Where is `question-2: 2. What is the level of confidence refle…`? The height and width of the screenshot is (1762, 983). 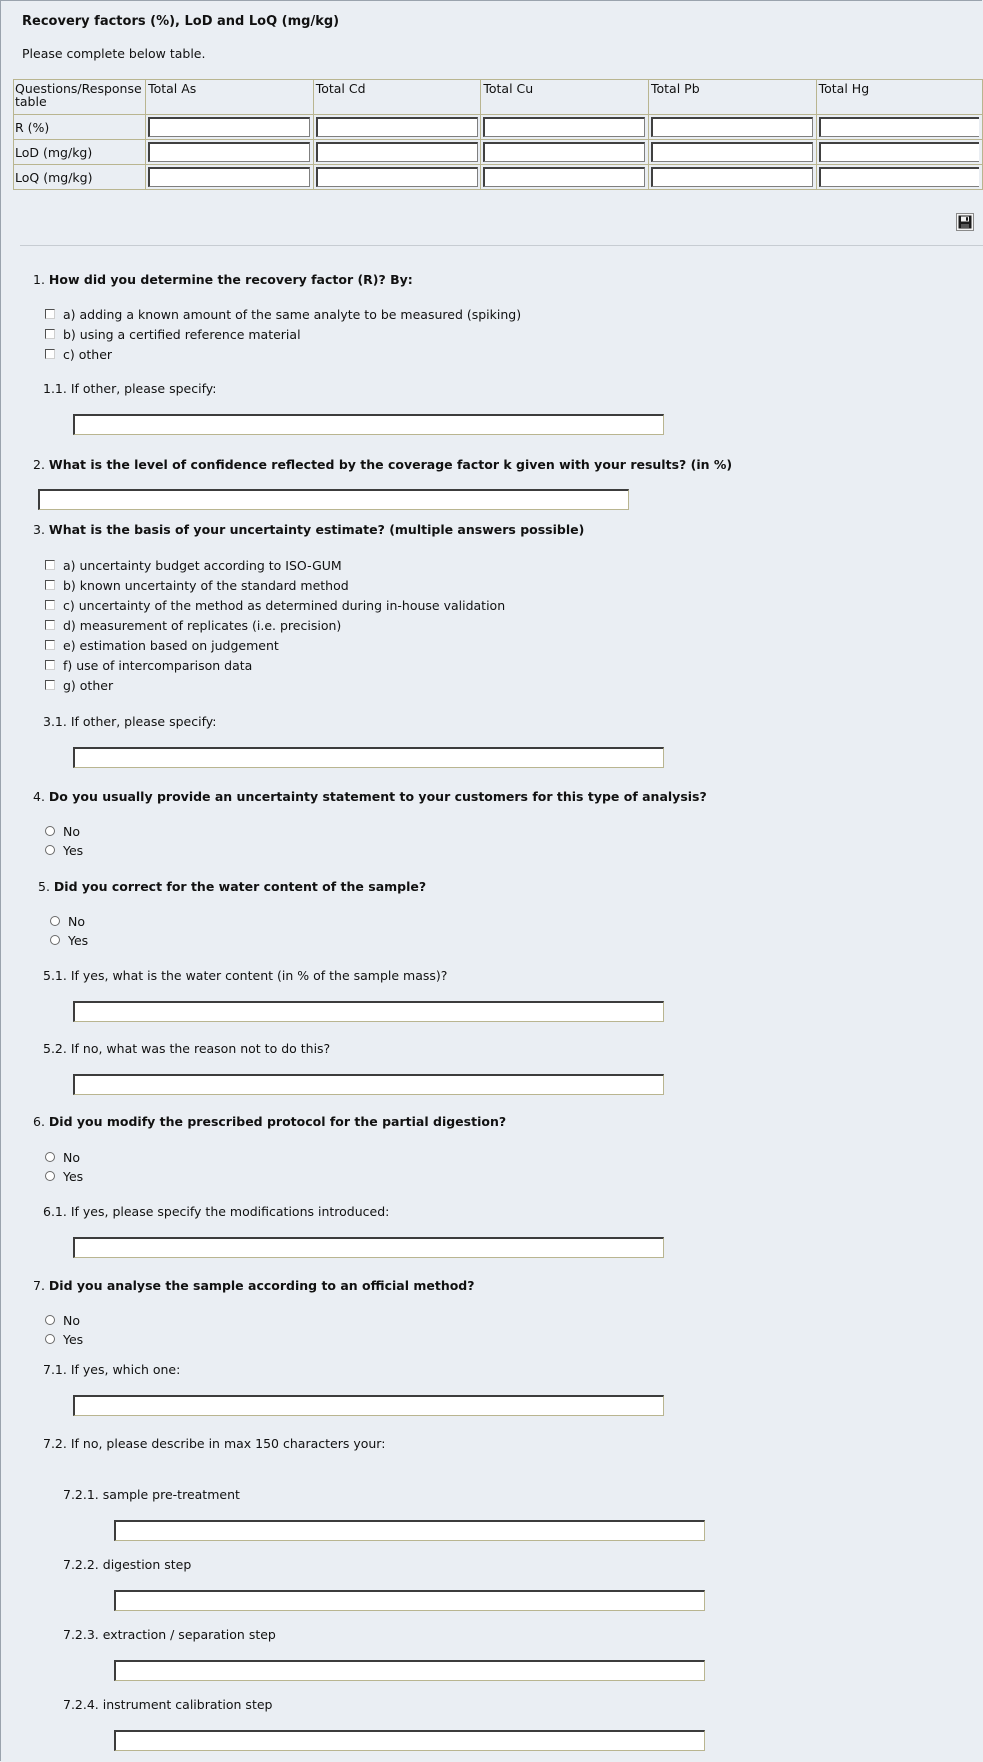
question-2: 2. What is the level of confidence refle… is located at coordinates (383, 464).